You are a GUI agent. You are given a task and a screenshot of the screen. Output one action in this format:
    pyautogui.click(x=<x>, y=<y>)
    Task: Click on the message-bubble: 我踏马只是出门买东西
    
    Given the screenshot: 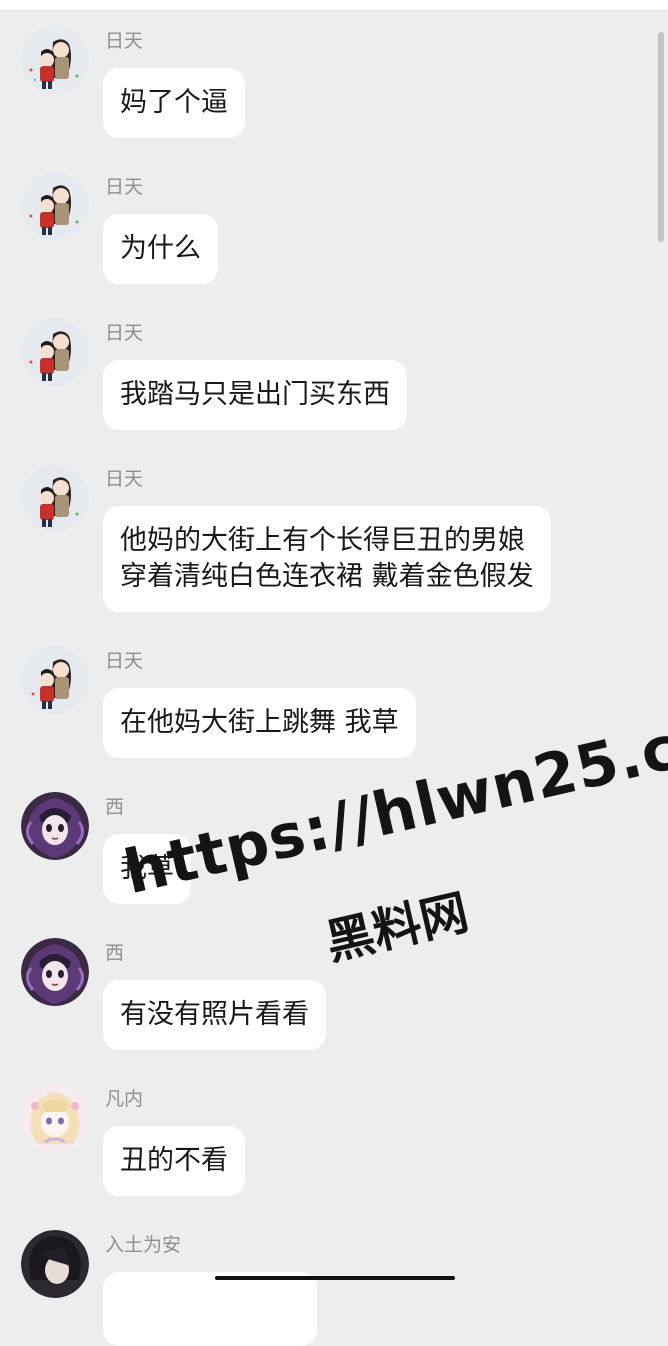 What is the action you would take?
    pyautogui.click(x=255, y=395)
    